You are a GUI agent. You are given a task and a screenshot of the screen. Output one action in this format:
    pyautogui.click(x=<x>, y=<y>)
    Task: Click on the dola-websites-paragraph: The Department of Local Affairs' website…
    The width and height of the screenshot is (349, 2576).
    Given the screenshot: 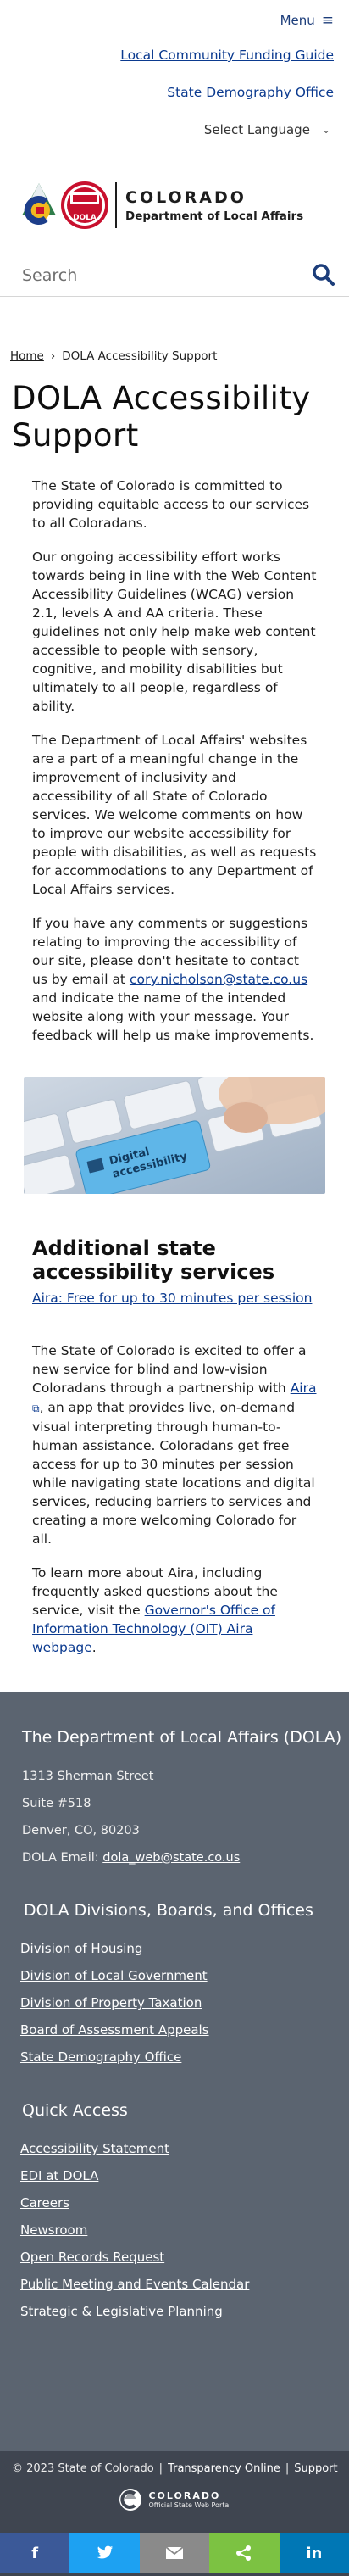 What is the action you would take?
    pyautogui.click(x=175, y=815)
    